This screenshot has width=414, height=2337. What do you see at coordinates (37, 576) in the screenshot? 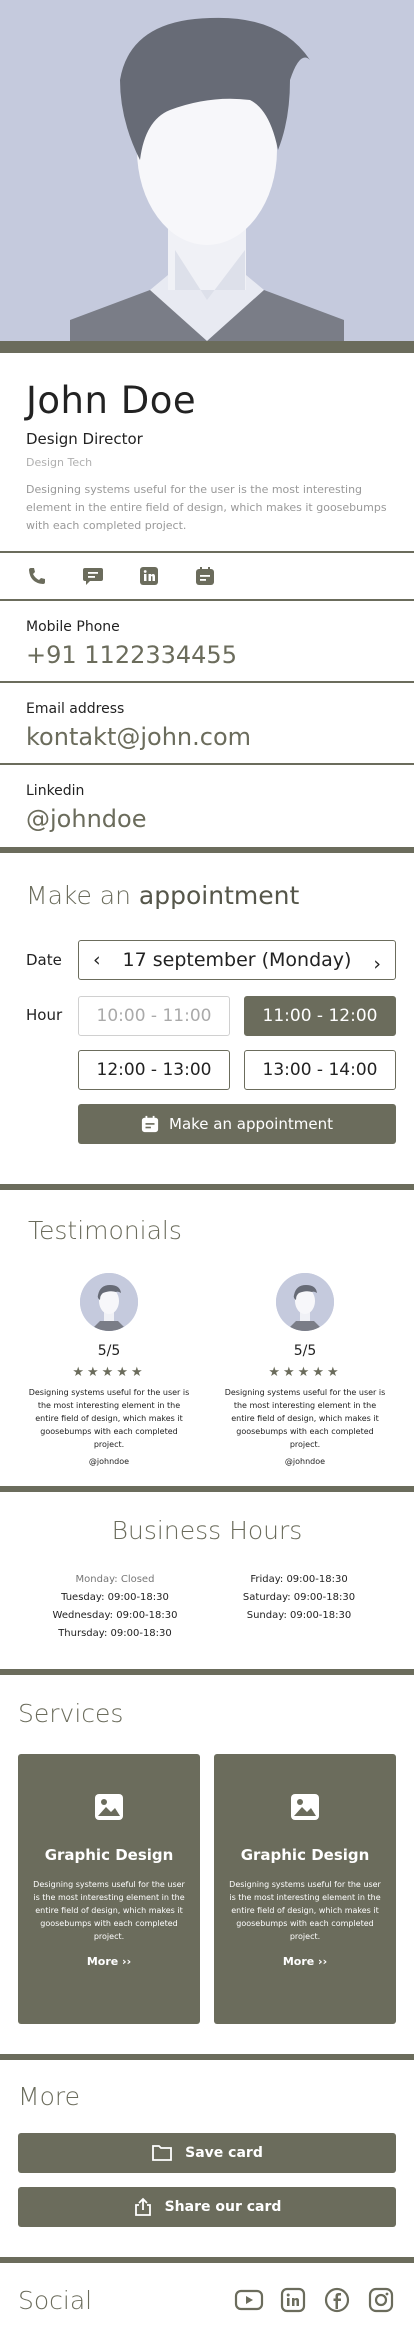
I see `phone-icon` at bounding box center [37, 576].